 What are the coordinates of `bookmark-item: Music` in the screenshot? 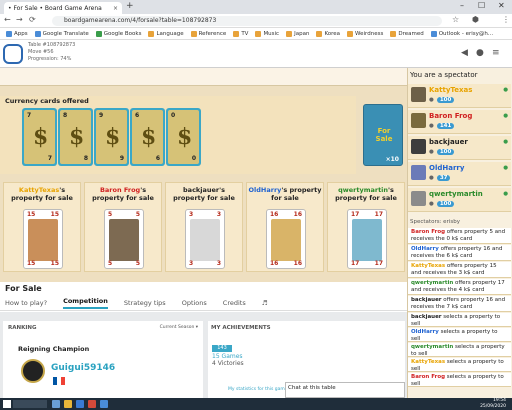 It's located at (267, 33).